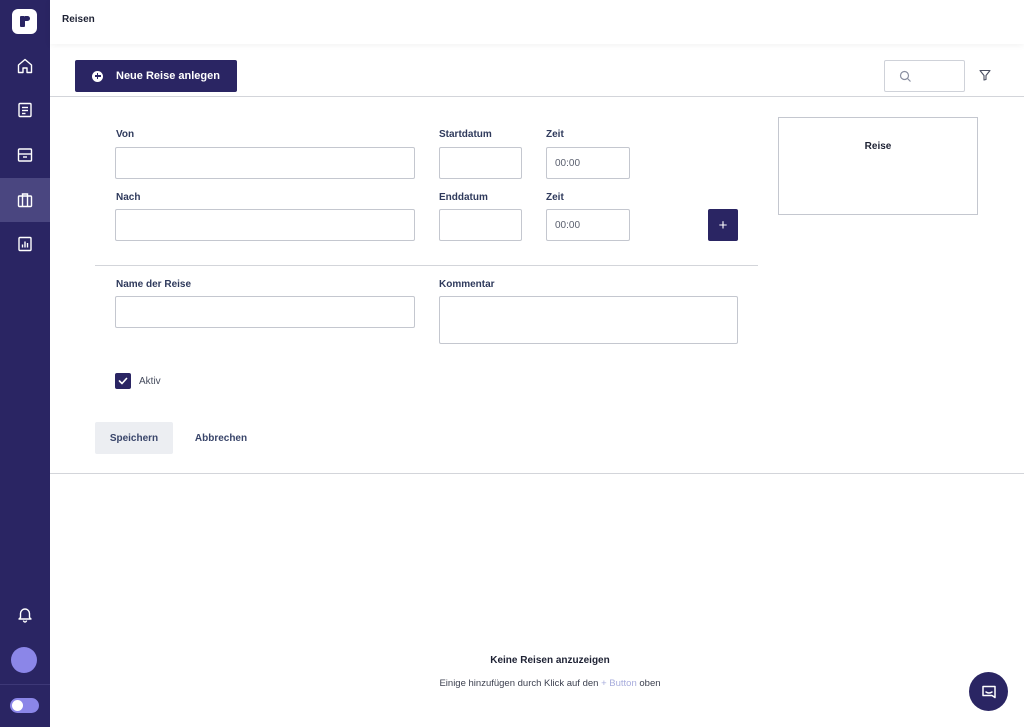 The width and height of the screenshot is (1024, 727). What do you see at coordinates (555, 134) in the screenshot?
I see `start-time-label: Zeit` at bounding box center [555, 134].